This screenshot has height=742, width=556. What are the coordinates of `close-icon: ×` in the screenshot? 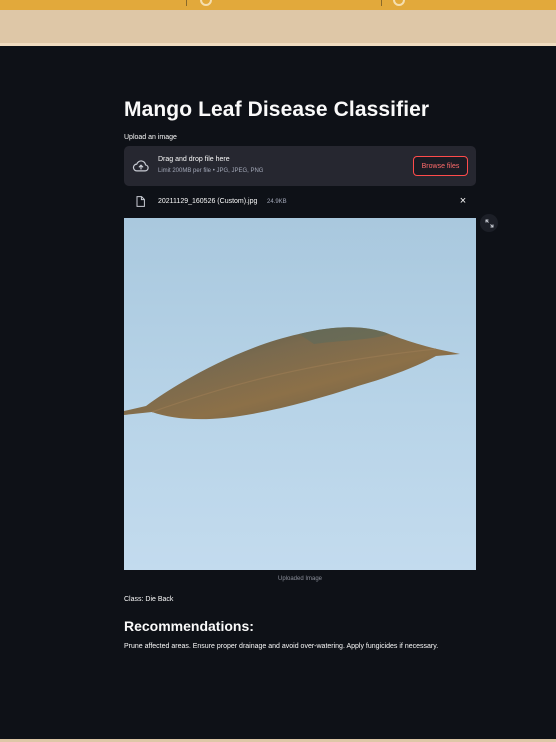 It's located at (463, 201).